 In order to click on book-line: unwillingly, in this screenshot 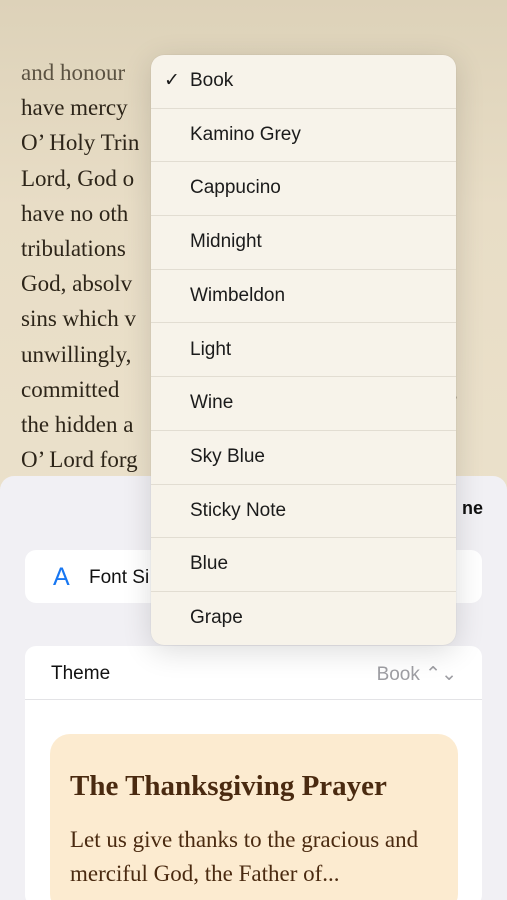, I will do `click(76, 354)`.